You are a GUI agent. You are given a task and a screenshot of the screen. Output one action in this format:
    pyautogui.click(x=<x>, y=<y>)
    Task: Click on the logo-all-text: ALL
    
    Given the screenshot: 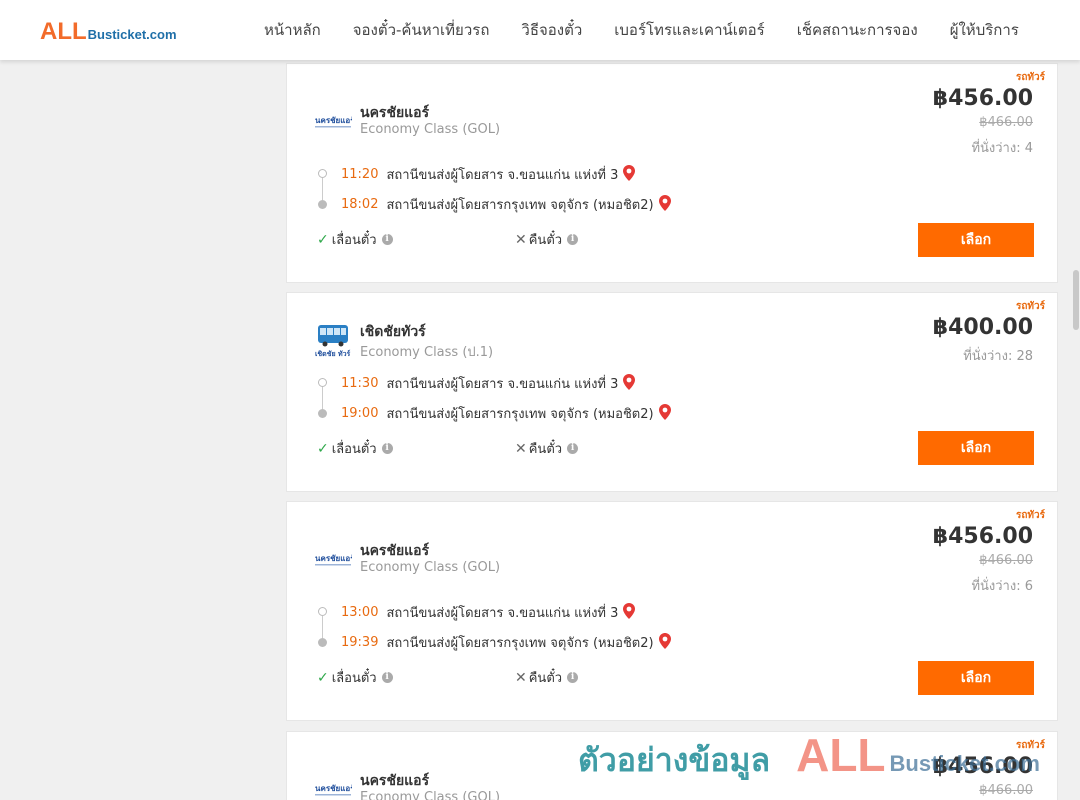 What is the action you would take?
    pyautogui.click(x=63, y=31)
    